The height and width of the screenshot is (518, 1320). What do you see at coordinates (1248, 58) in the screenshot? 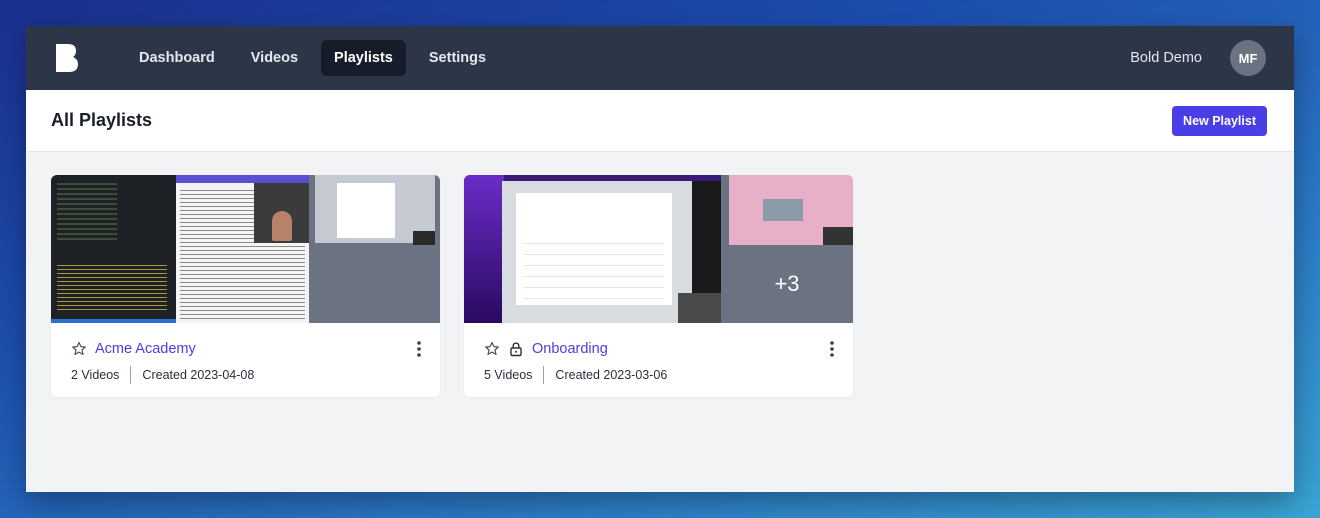
I see `avatar: MF` at bounding box center [1248, 58].